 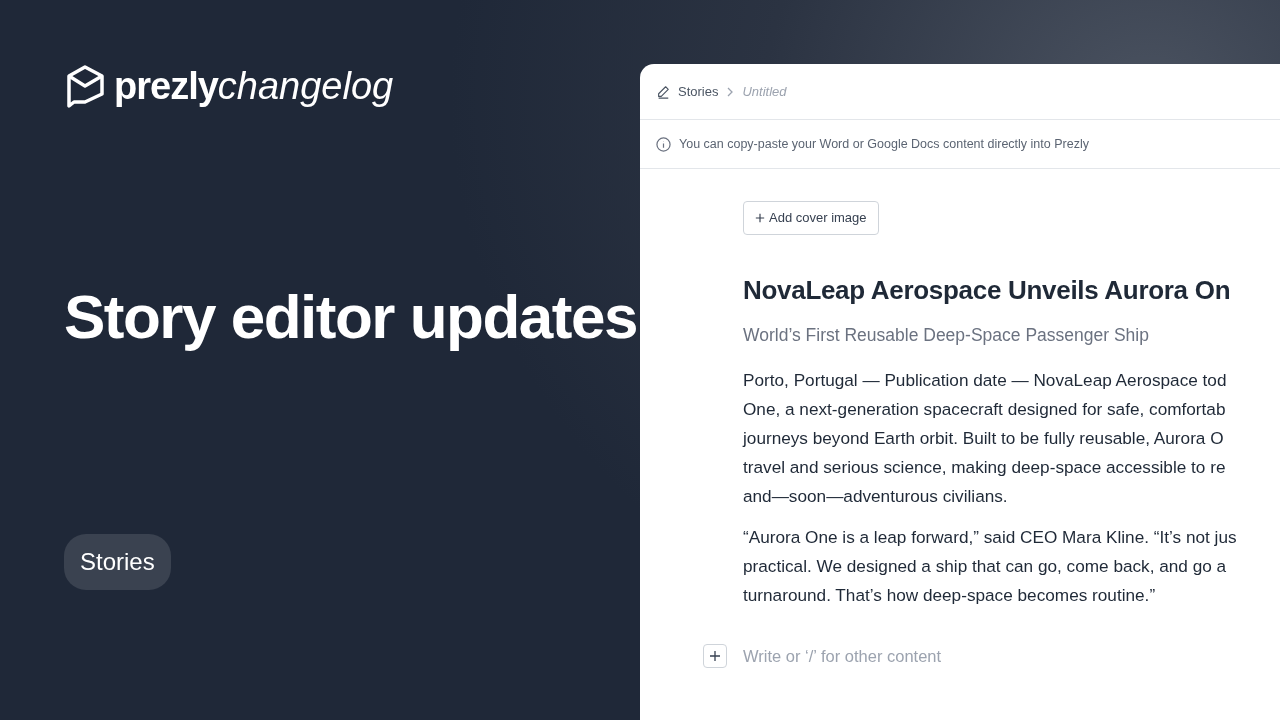 What do you see at coordinates (985, 409) in the screenshot?
I see `paragraph-line: One, a next-generation spacecraft designed for safe, comfortab` at bounding box center [985, 409].